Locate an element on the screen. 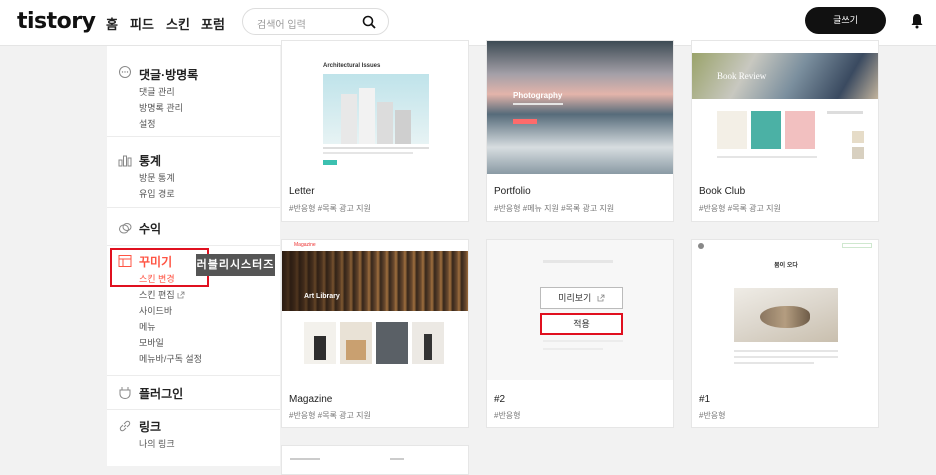  link-icon is located at coordinates (125, 426).